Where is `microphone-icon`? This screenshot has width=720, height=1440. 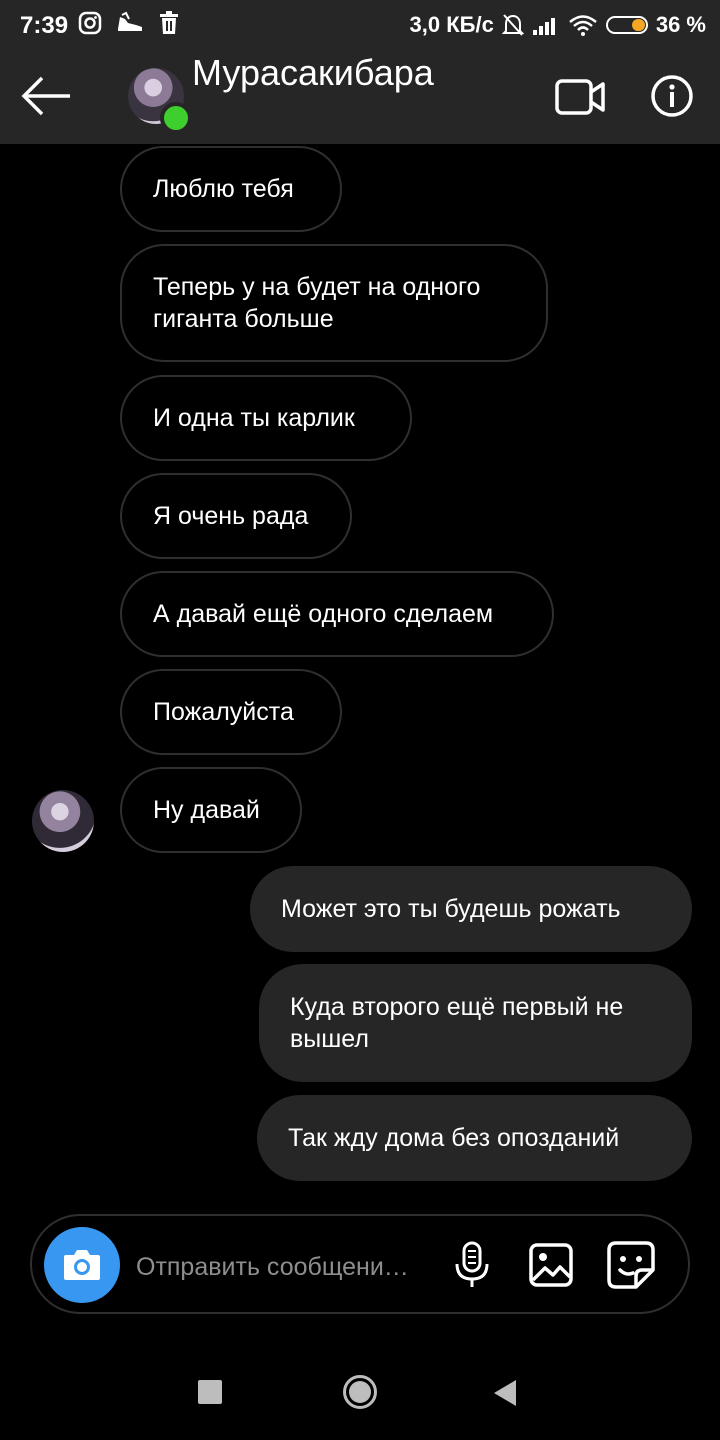 microphone-icon is located at coordinates (472, 1265).